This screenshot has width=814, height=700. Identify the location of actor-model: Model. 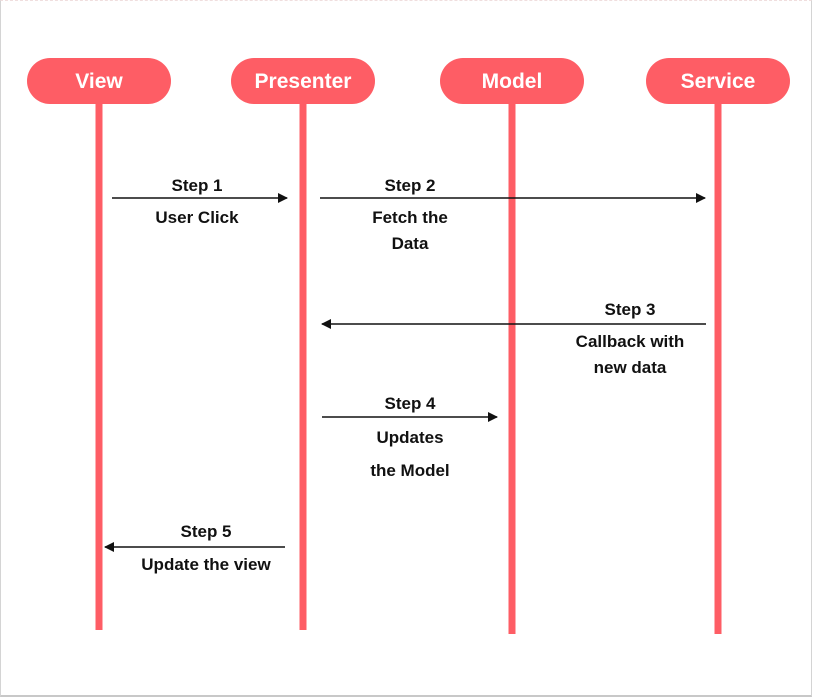
(512, 81).